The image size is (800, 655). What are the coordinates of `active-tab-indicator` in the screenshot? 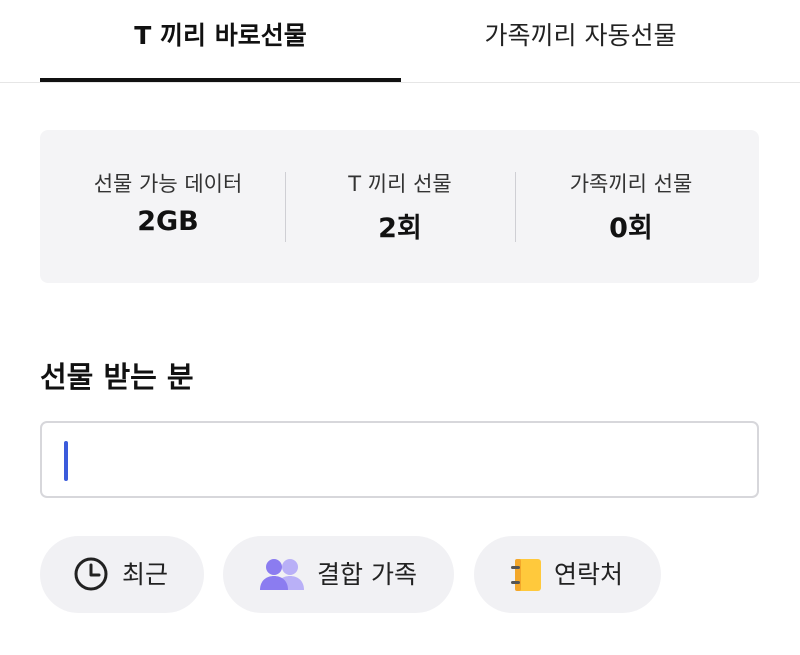 It's located at (220, 80).